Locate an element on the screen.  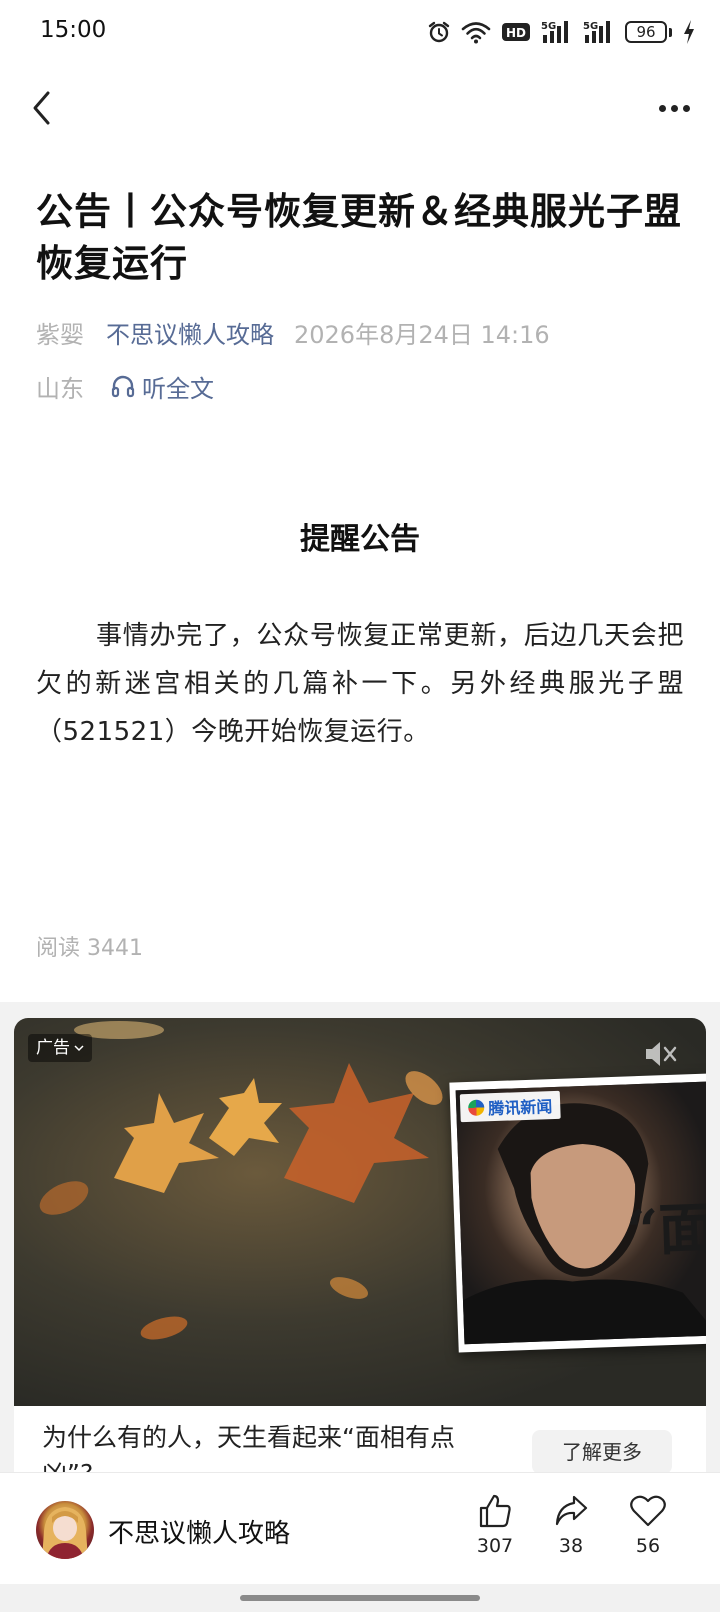
news-quote-text: “面 is located at coordinates (665, 1230).